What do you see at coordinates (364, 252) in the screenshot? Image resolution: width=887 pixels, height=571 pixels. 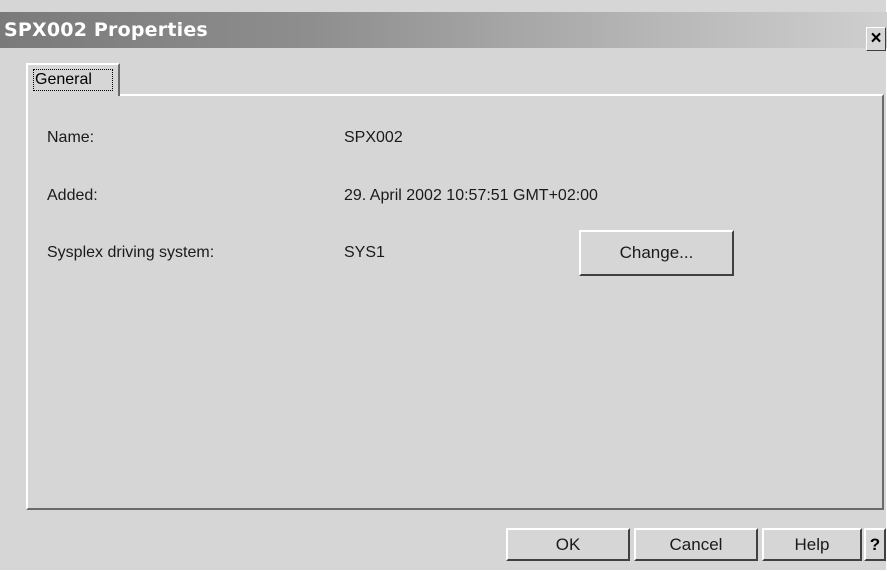 I see `driving-system-value: SYS1` at bounding box center [364, 252].